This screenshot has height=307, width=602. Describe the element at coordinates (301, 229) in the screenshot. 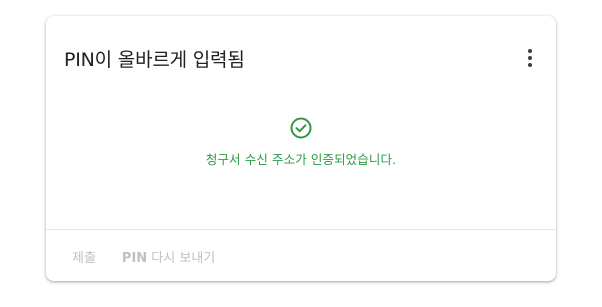

I see `divider` at that location.